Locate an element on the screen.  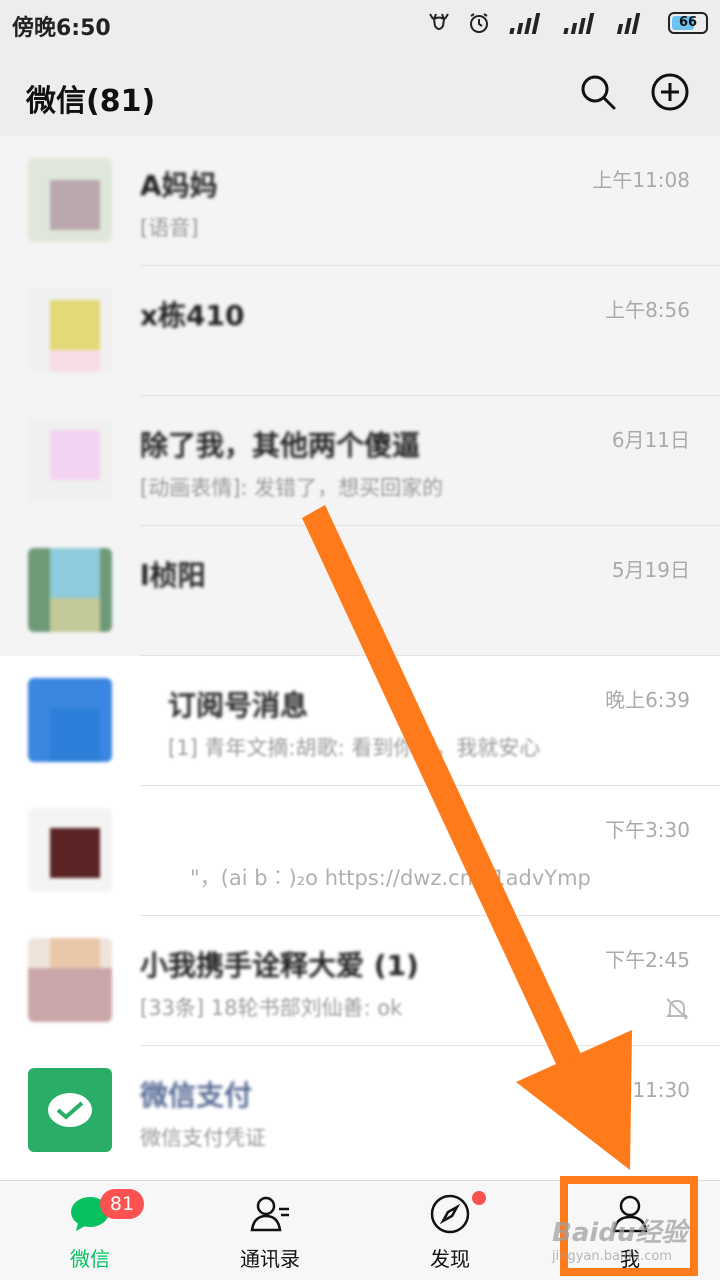
chat-preview: [语音] is located at coordinates (169, 228).